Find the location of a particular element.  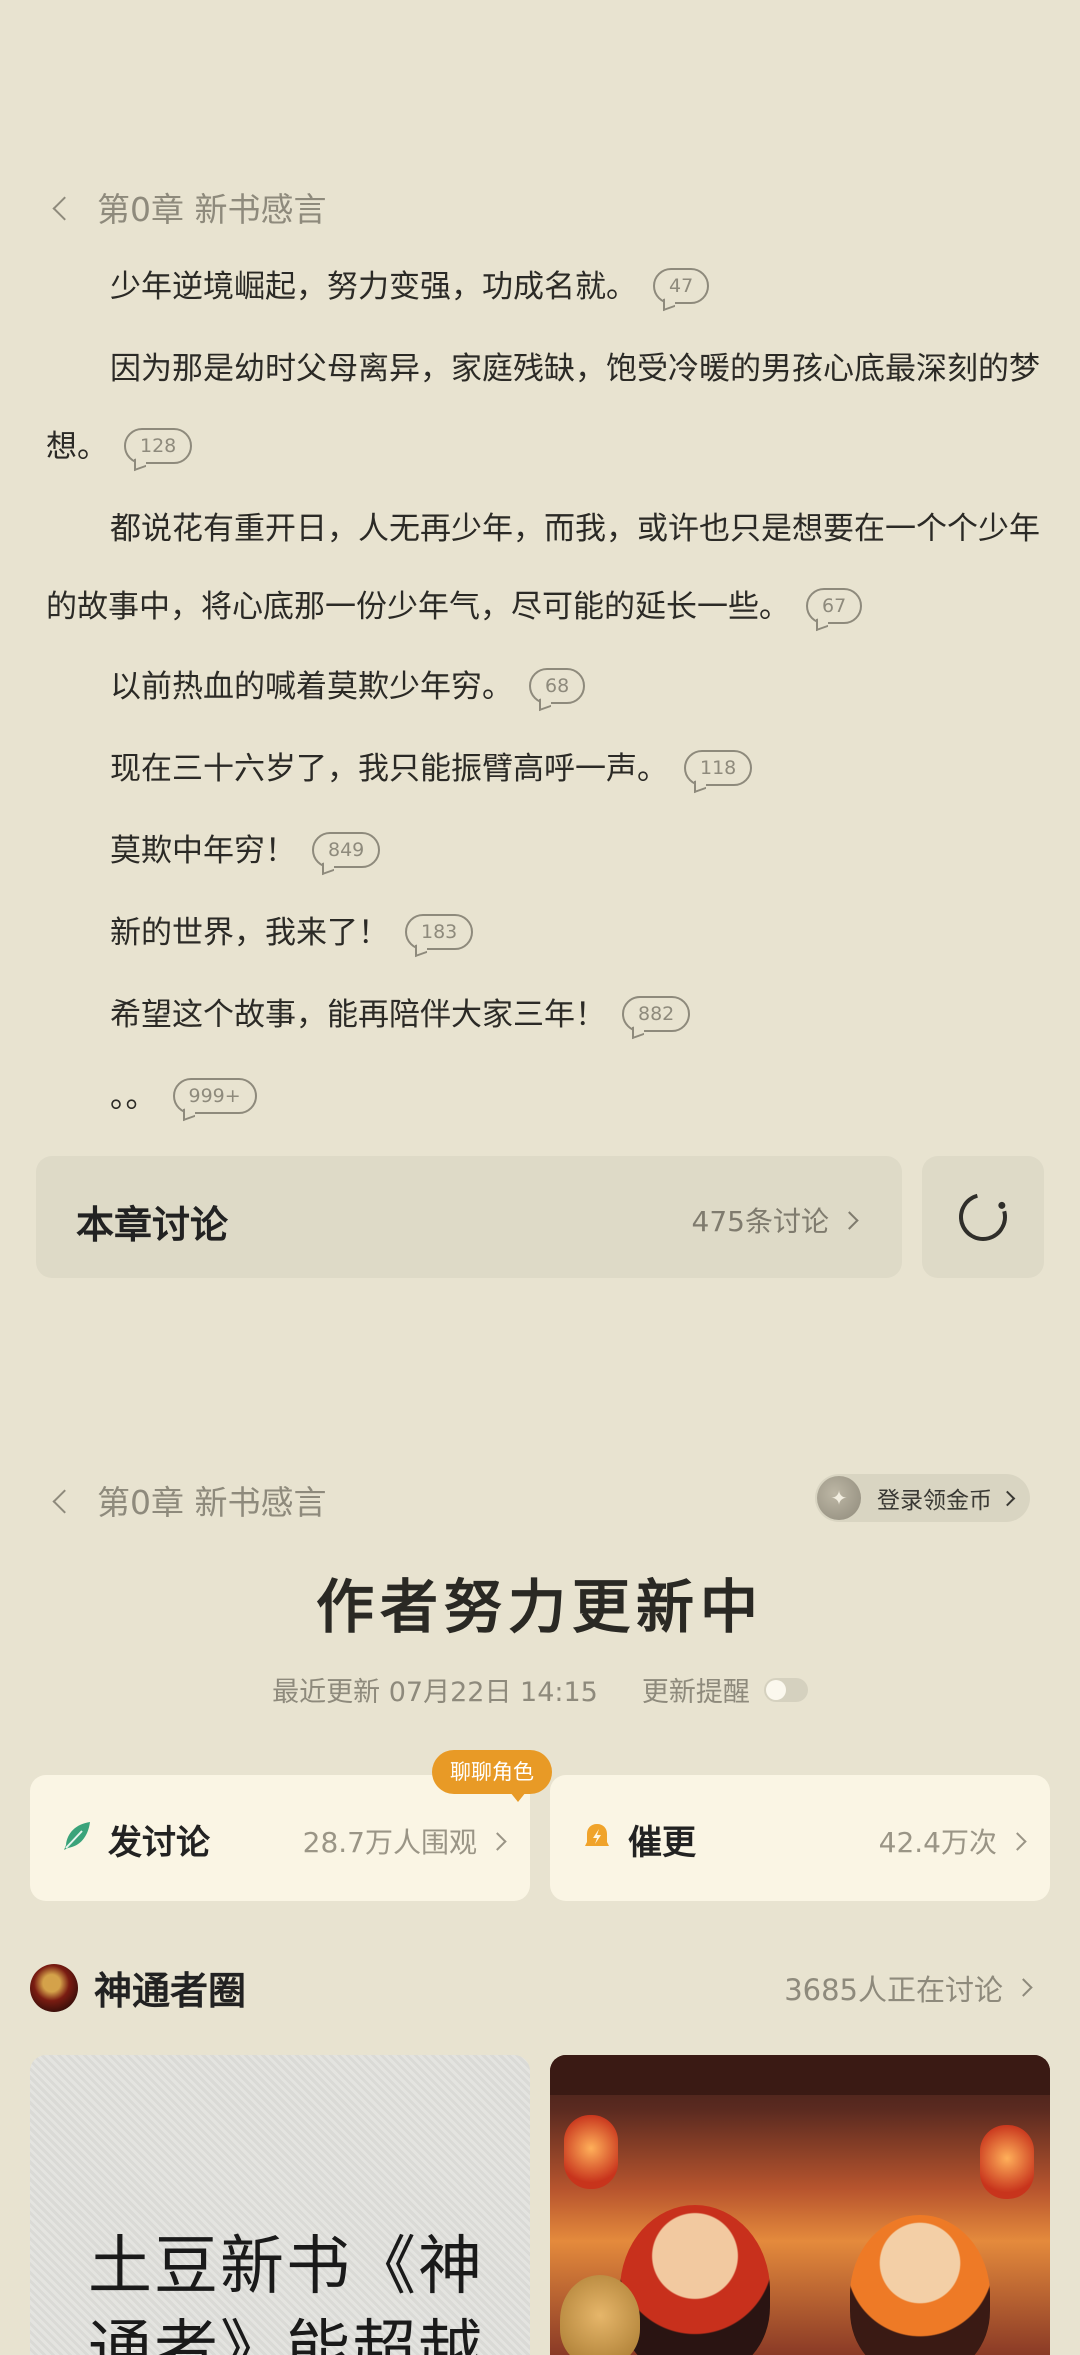

post-discussion-label: 发讨论 is located at coordinates (159, 1843).